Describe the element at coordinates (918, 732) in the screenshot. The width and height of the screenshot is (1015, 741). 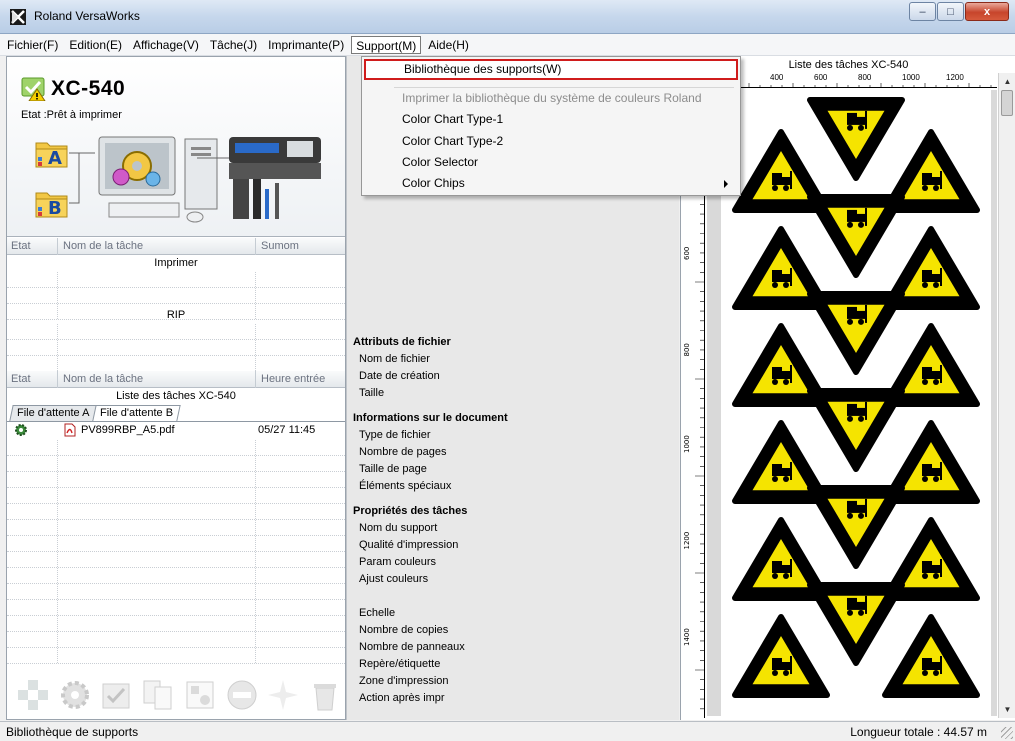
I see `total-length: Longueur totale : 44.57 m` at that location.